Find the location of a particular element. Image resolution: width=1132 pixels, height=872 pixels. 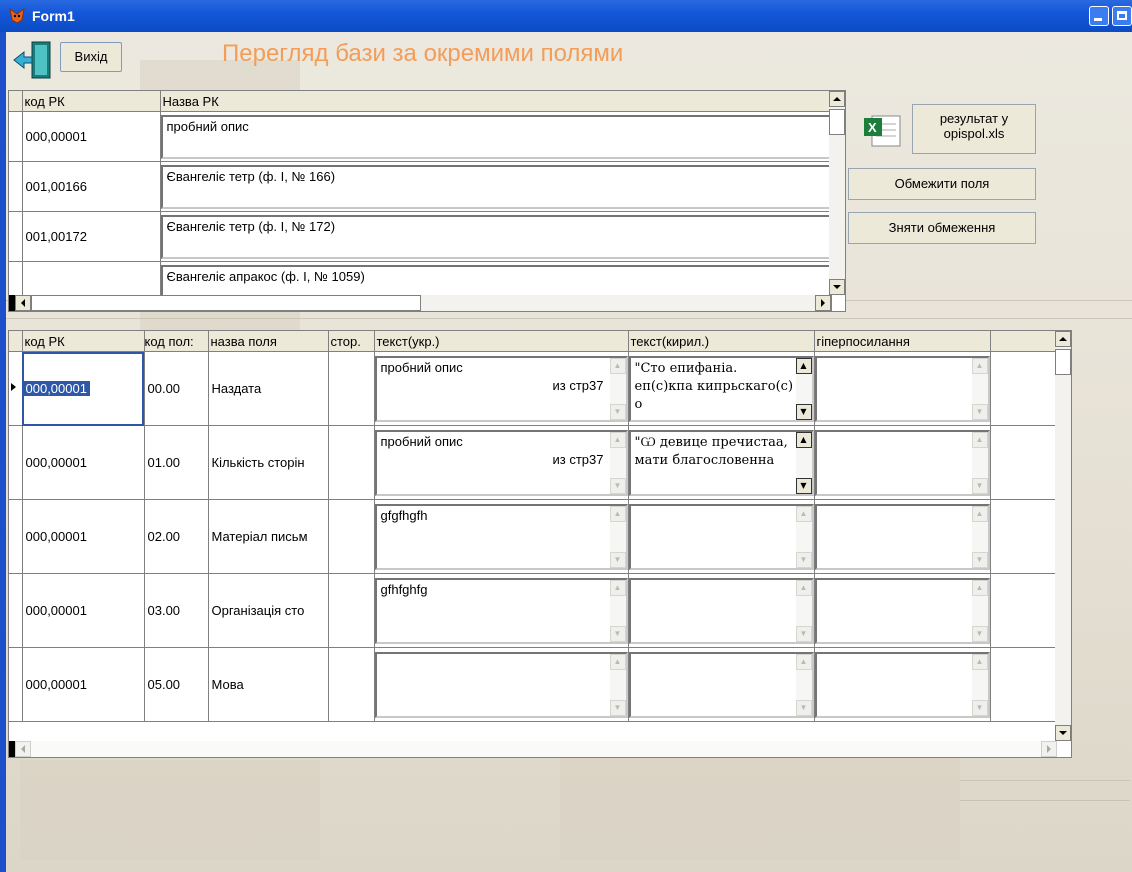

page-title: Перегляд бази за окремими полями is located at coordinates (423, 53).